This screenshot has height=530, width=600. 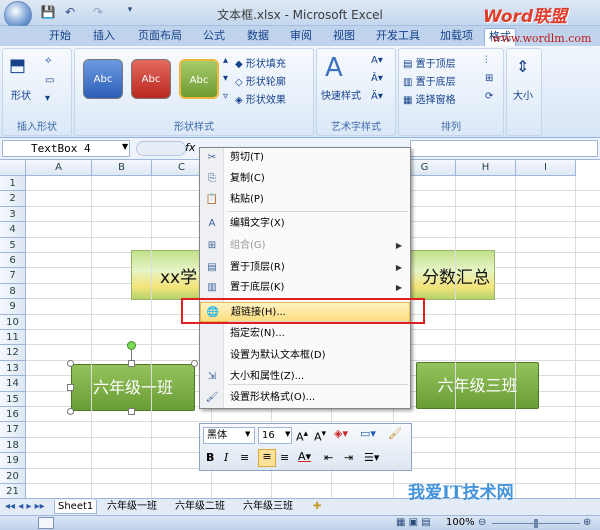 I want to click on selection-pane-button: ▦ 选择窗格, so click(x=429, y=98).